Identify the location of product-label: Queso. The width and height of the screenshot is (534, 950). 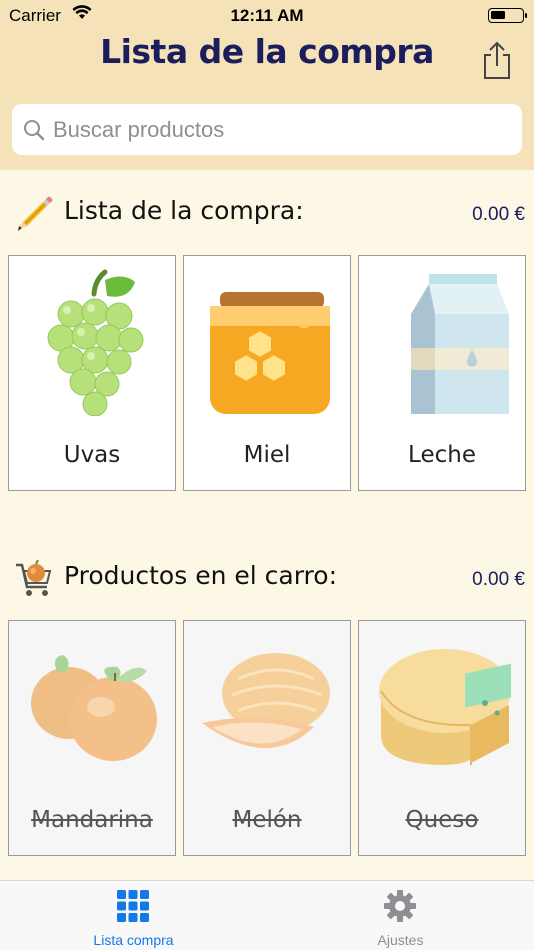
(442, 820).